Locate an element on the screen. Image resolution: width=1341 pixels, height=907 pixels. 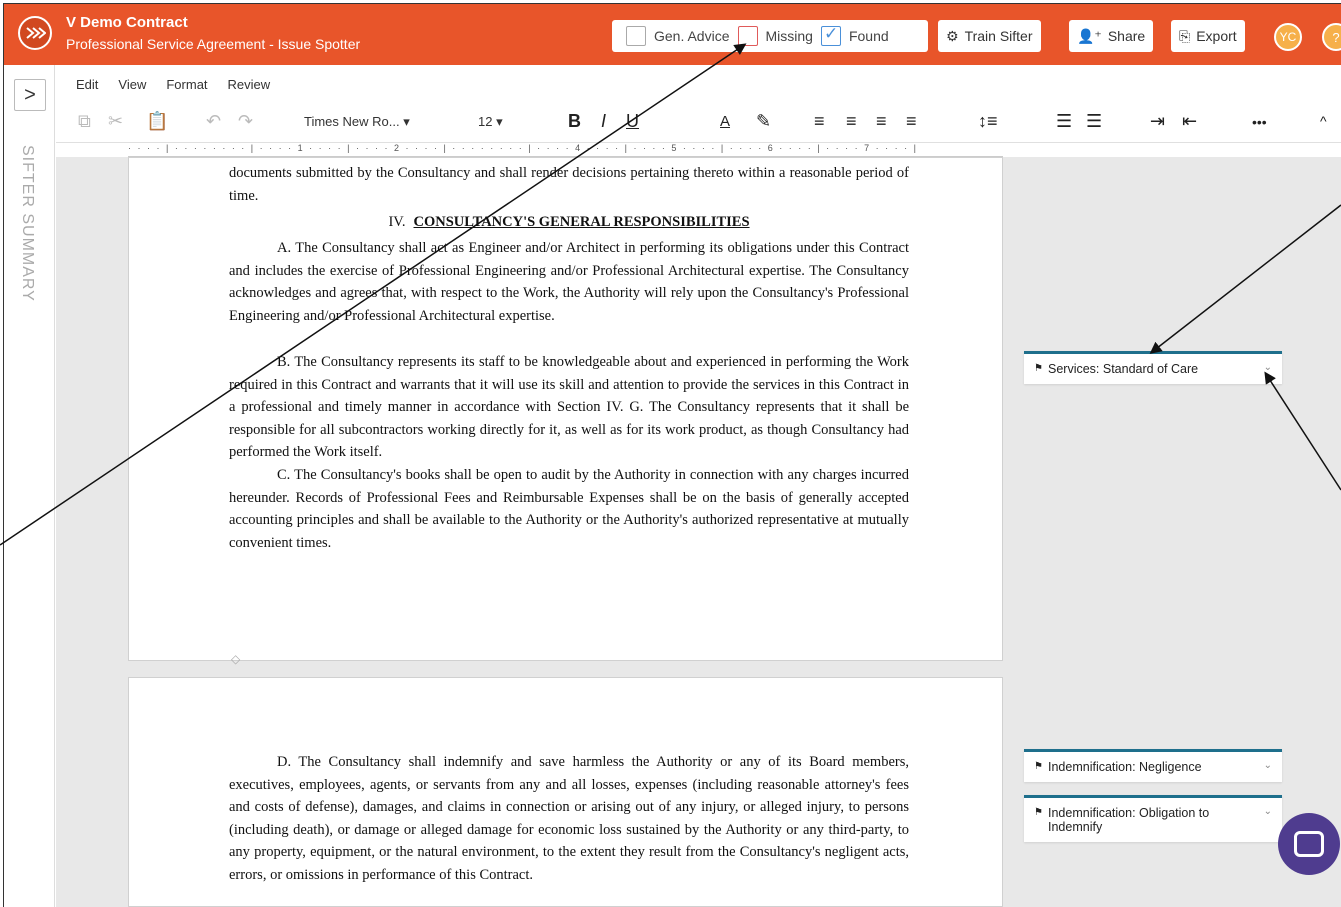
align-justify-icon: ≡ is located at coordinates (911, 121).